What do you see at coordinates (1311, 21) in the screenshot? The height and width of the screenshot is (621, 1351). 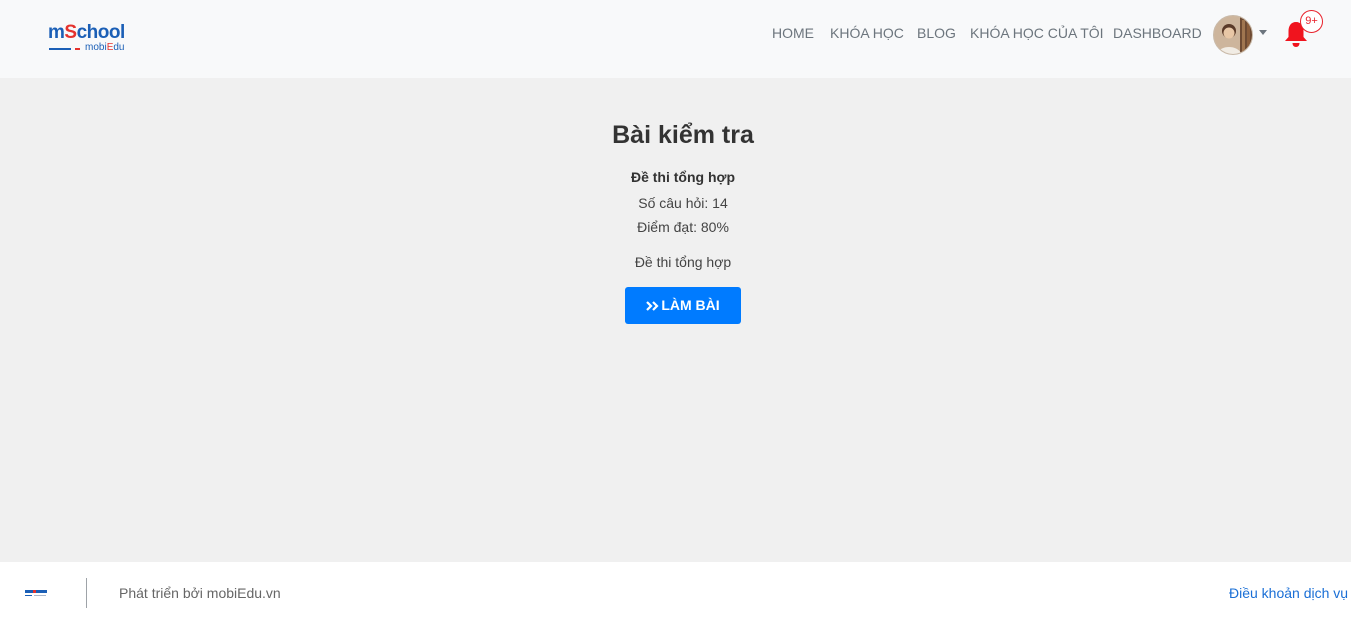 I see `notification-badge: 9+` at bounding box center [1311, 21].